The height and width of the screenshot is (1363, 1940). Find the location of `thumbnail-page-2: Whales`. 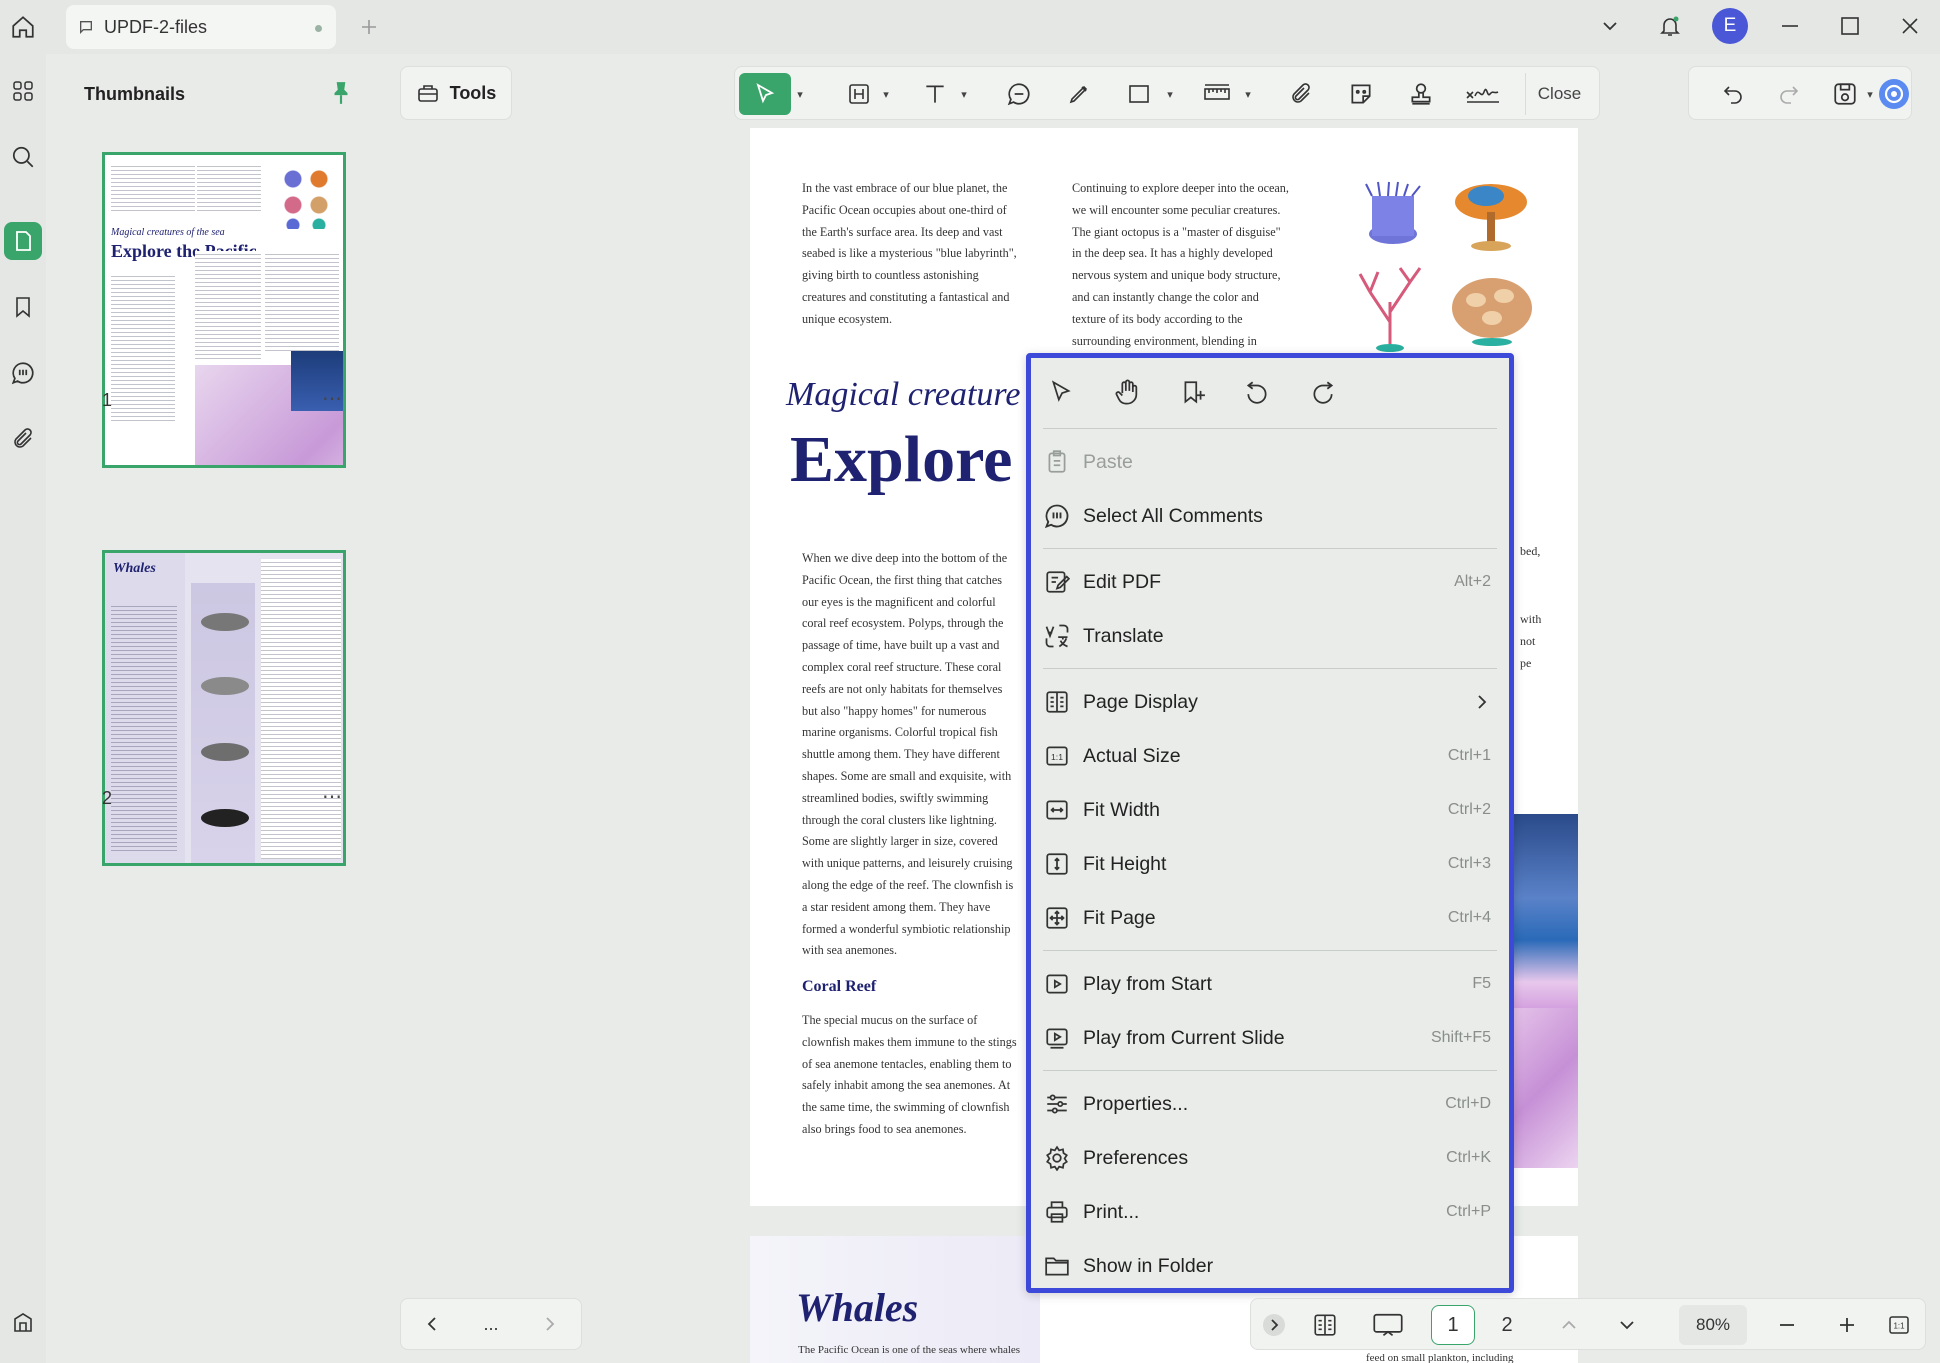

thumbnail-page-2: Whales is located at coordinates (224, 708).